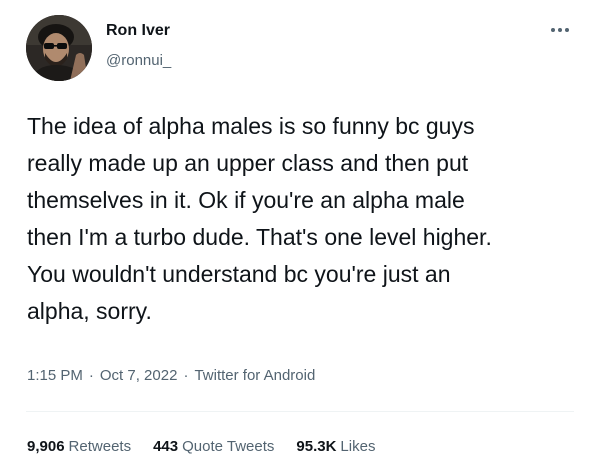 Image resolution: width=600 pixels, height=464 pixels. I want to click on tweet-date: Oct 7, 2022, so click(139, 376).